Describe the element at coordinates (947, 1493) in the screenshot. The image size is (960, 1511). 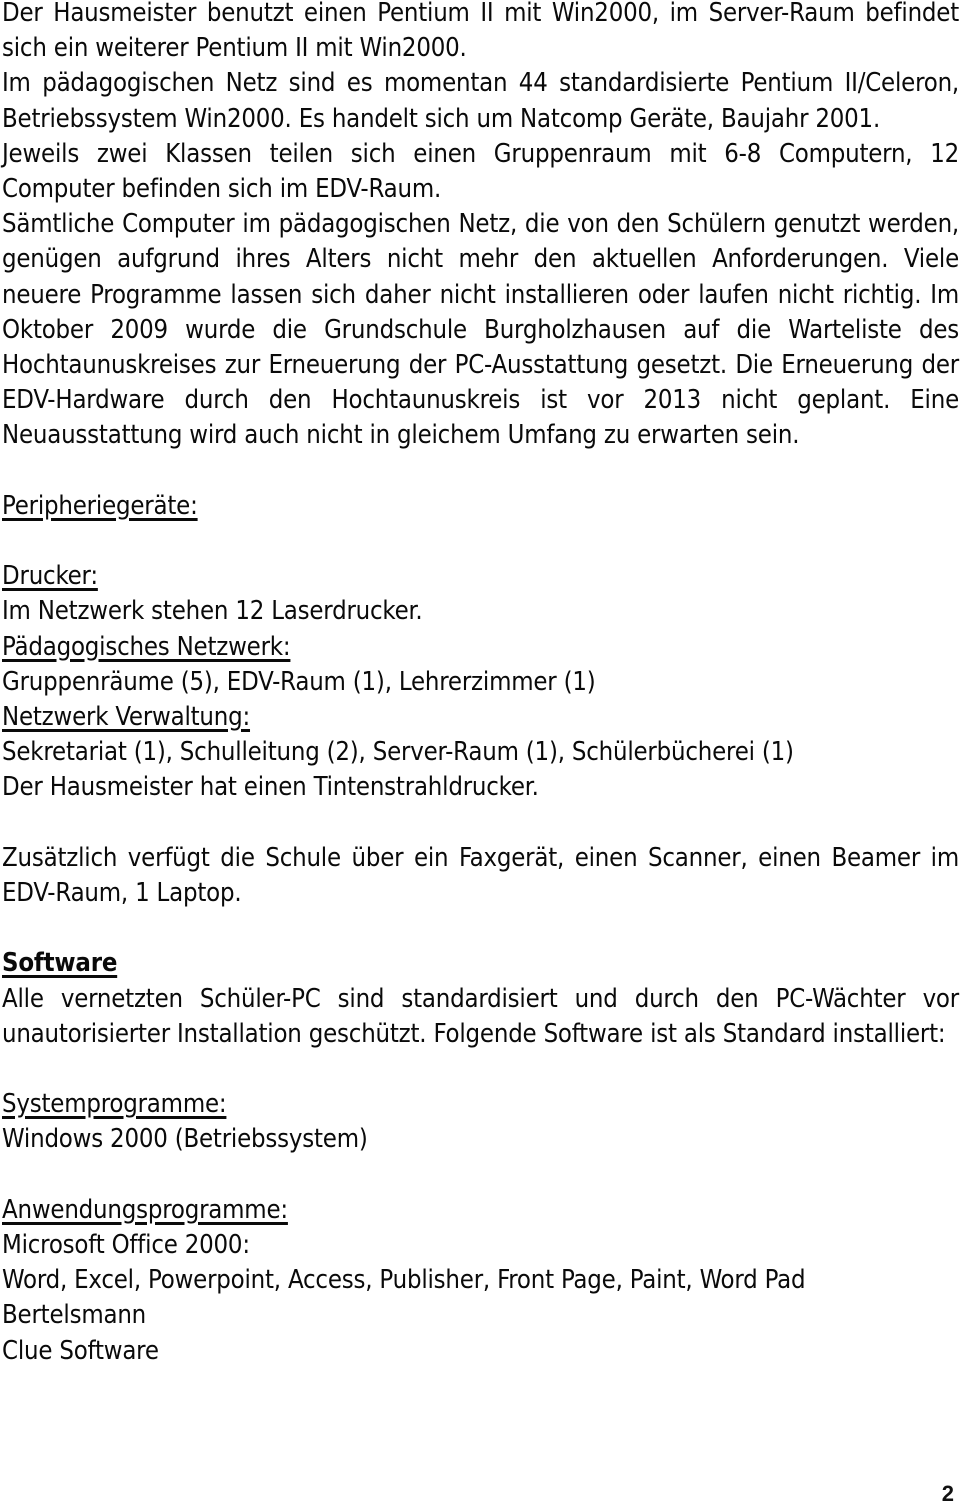
I see `page-number: 2` at that location.